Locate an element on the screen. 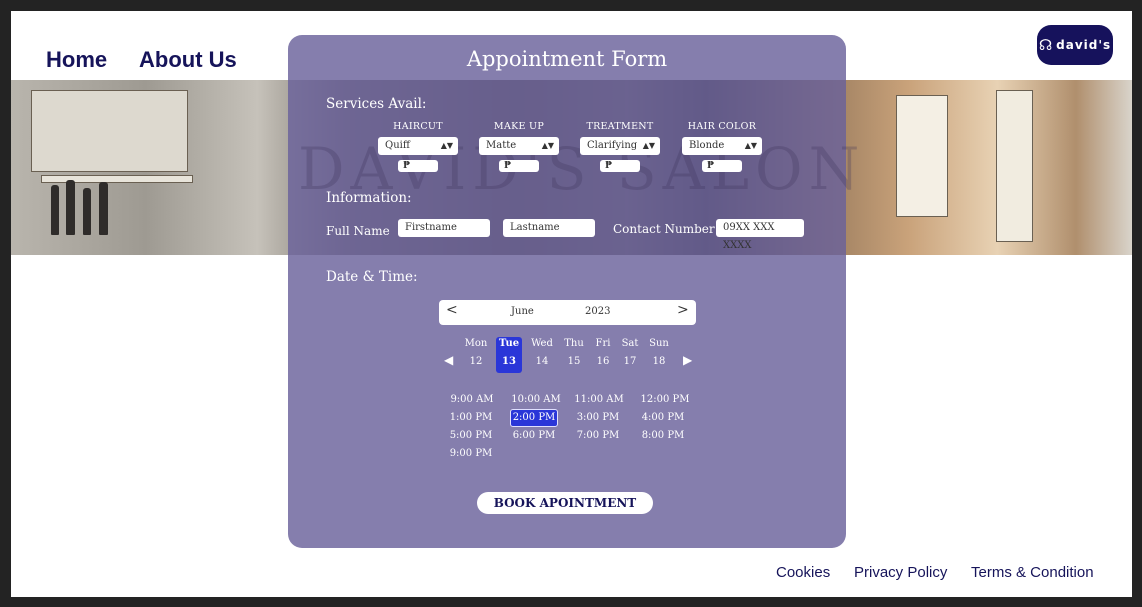 The width and height of the screenshot is (1142, 607). day-date: 16 is located at coordinates (603, 361).